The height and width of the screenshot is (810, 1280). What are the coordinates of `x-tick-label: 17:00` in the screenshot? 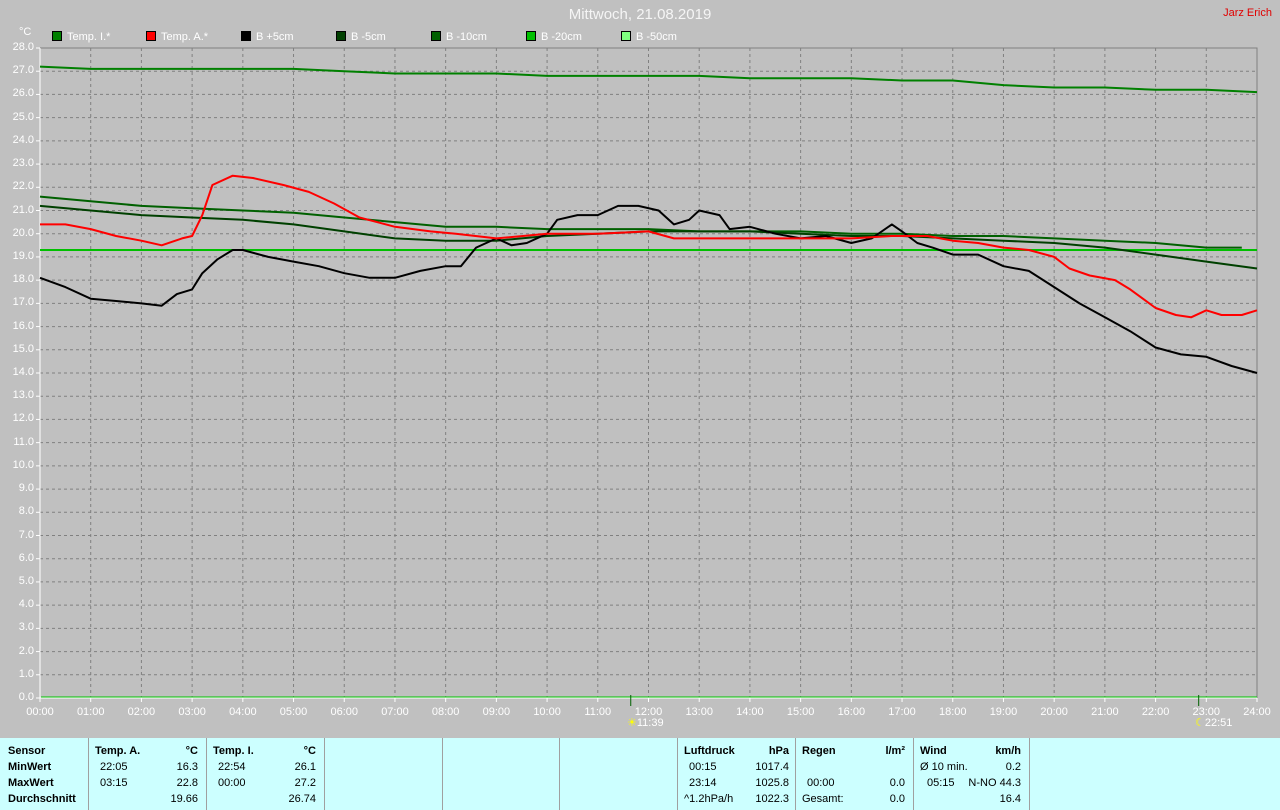 It's located at (902, 712).